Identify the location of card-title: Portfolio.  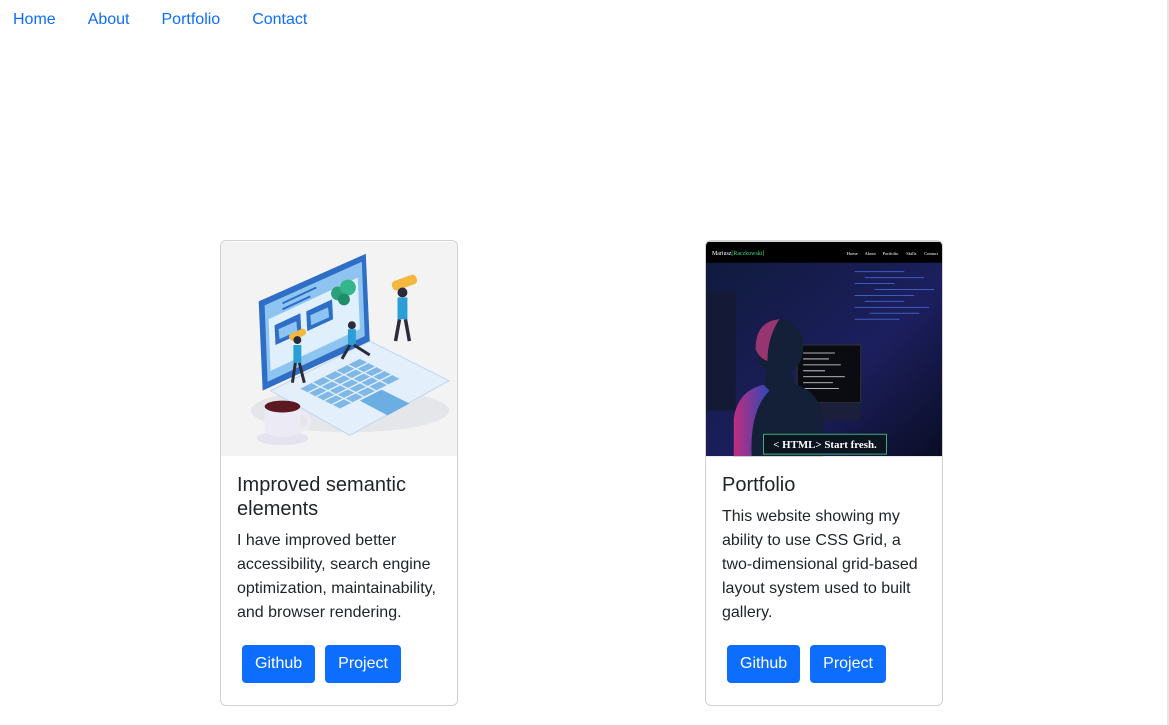
(759, 485).